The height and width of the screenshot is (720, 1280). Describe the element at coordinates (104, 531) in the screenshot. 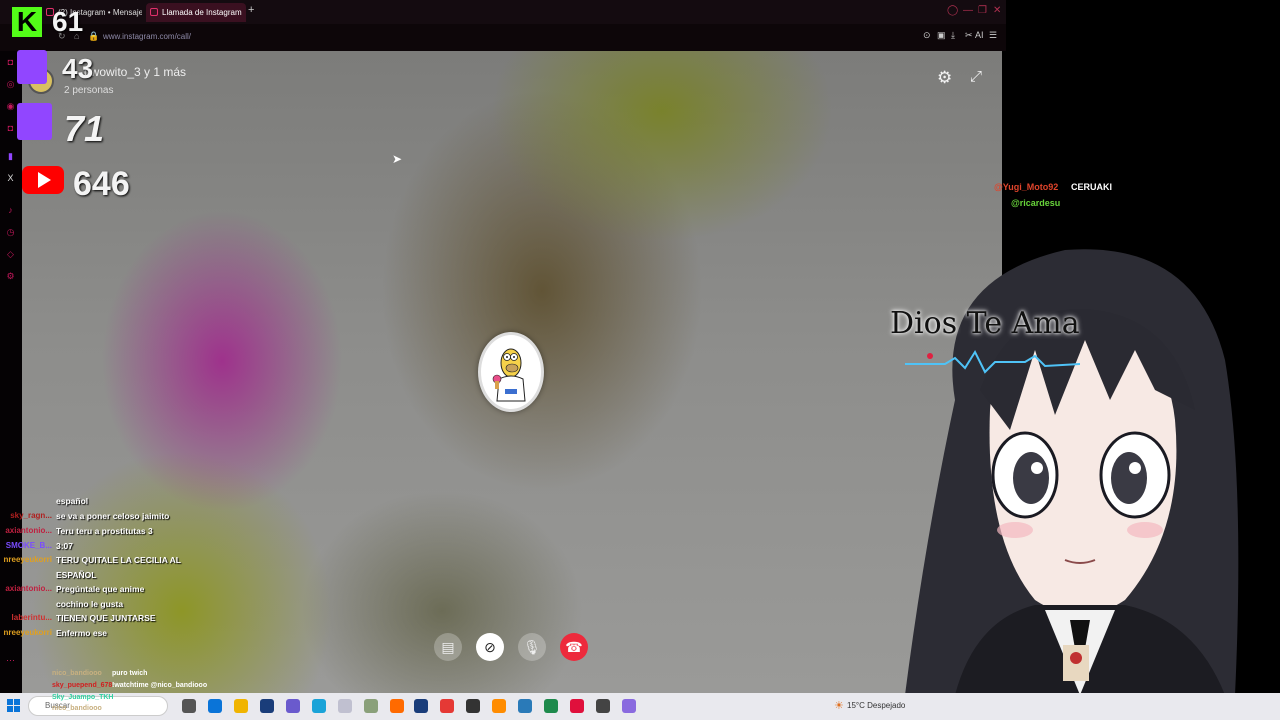

I see `chat-message: Teru teru a prostitutas 3` at that location.